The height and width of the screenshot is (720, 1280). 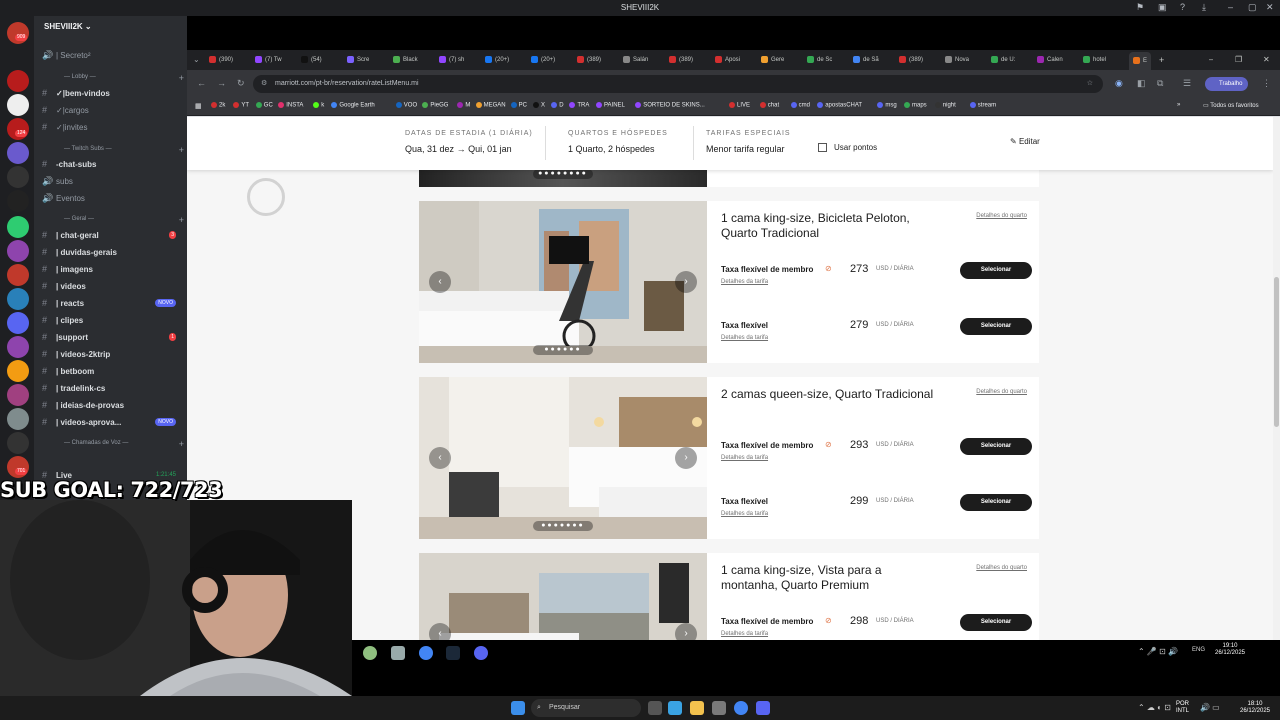 What do you see at coordinates (543, 60) in the screenshot?
I see `browser-tab: (20+)` at bounding box center [543, 60].